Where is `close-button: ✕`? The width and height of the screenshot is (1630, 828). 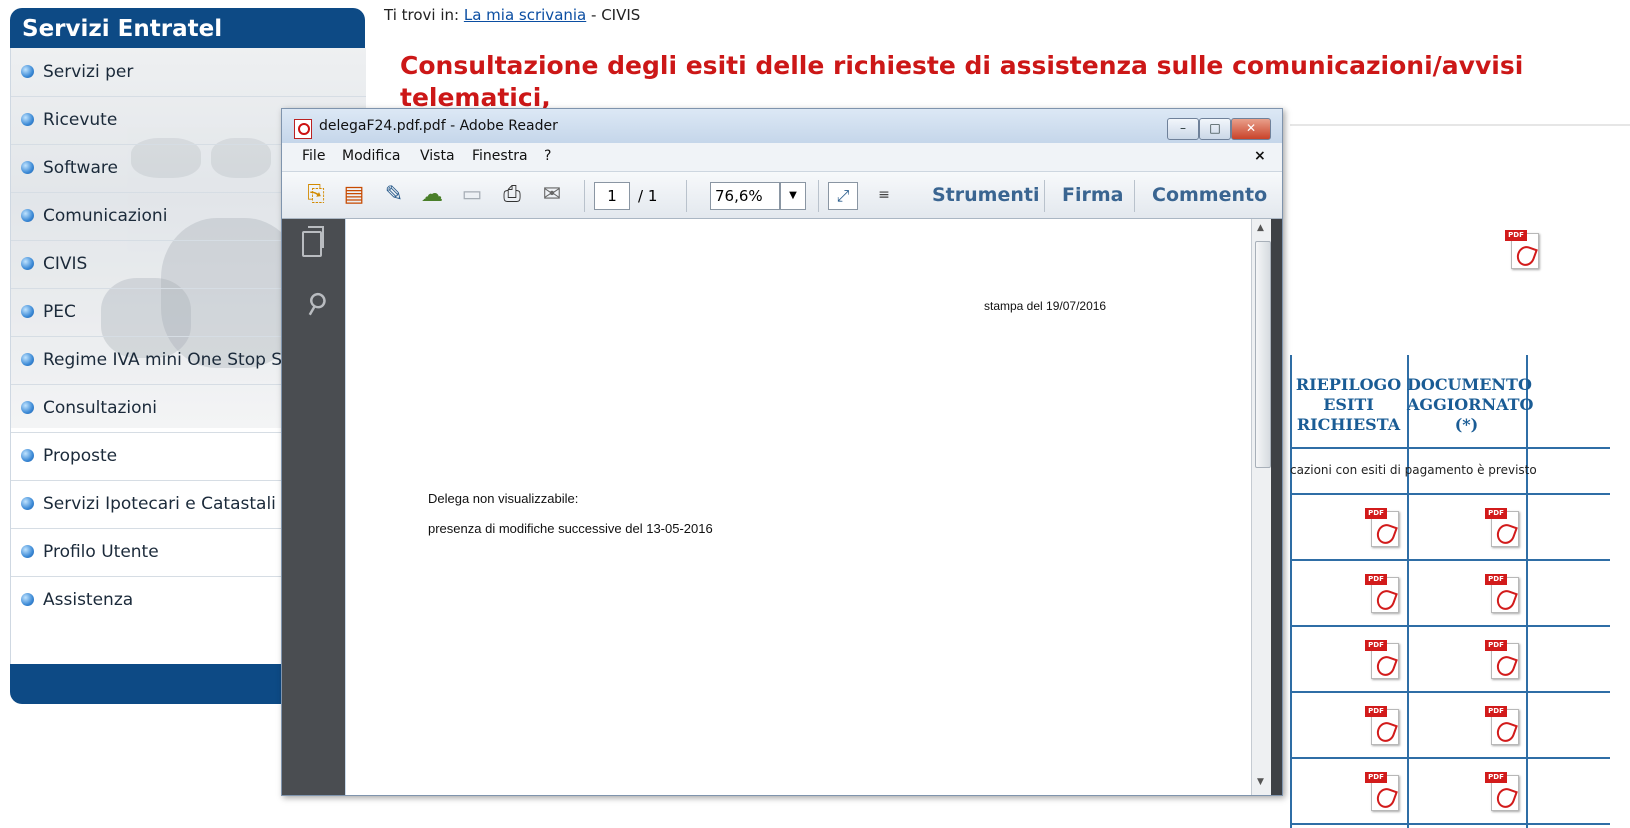 close-button: ✕ is located at coordinates (1251, 129).